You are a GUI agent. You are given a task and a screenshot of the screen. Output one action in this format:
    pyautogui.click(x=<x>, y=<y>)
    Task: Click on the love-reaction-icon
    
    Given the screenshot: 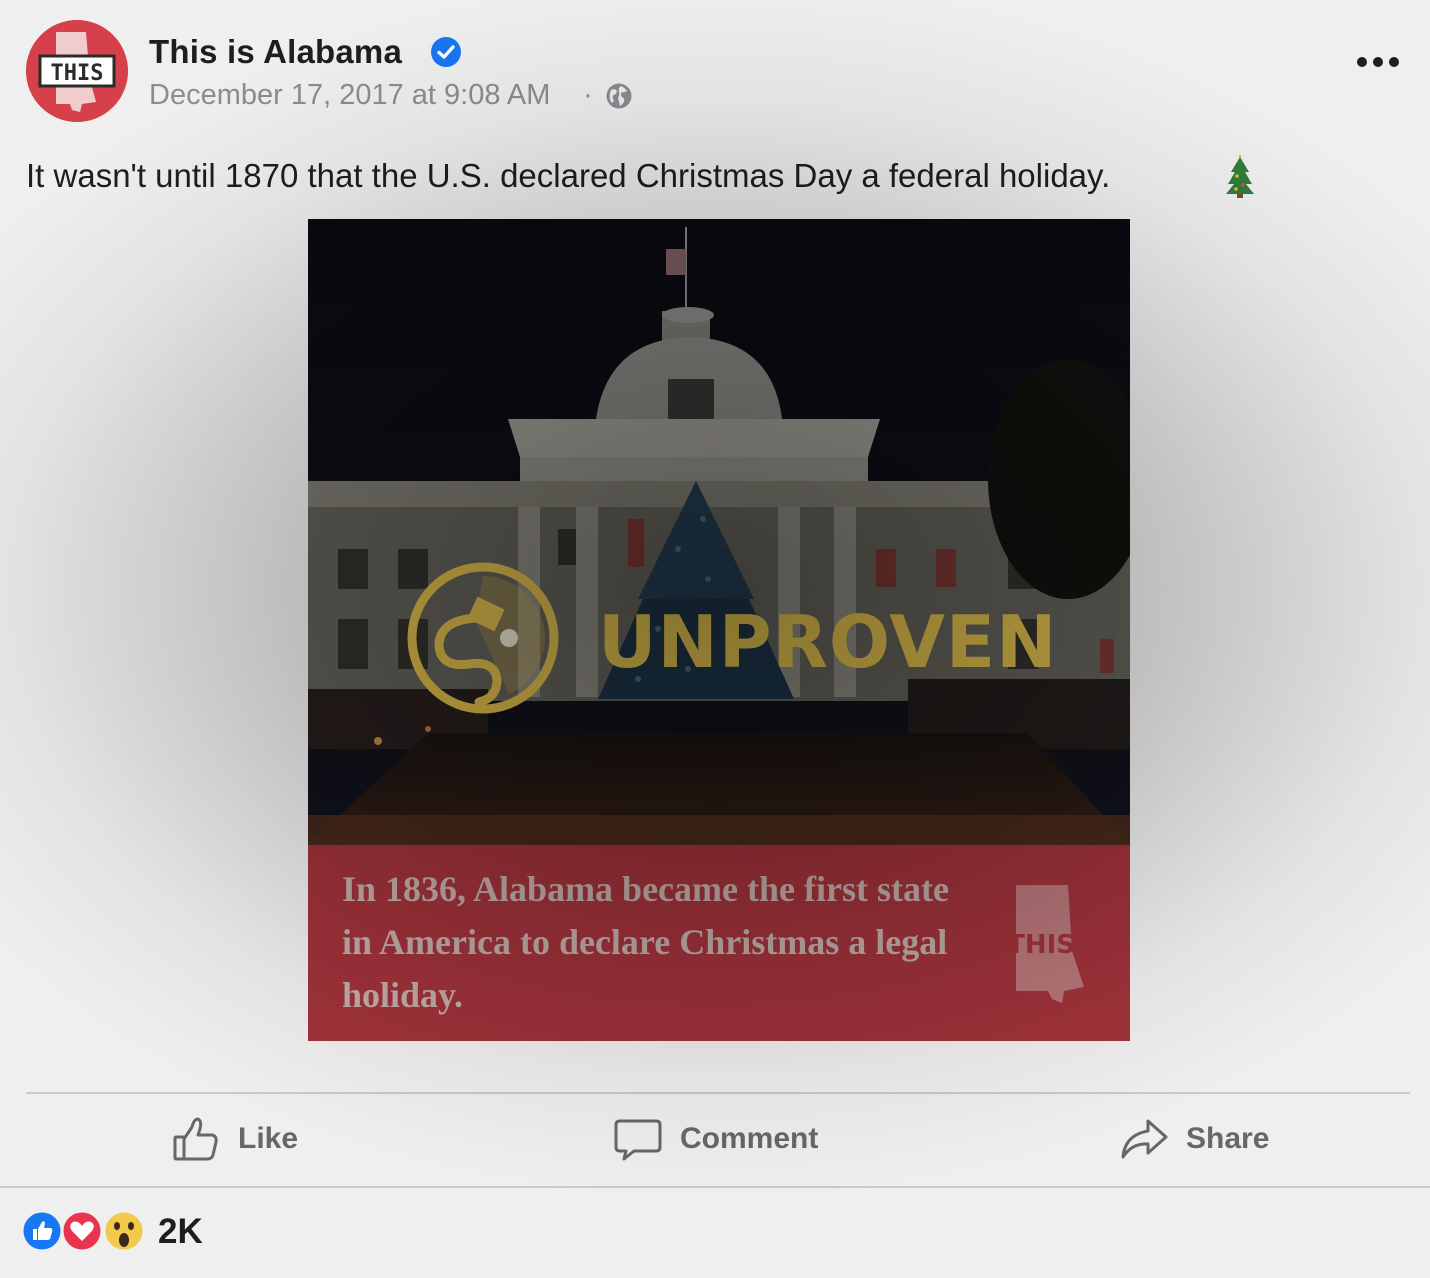 What is the action you would take?
    pyautogui.click(x=82, y=1231)
    